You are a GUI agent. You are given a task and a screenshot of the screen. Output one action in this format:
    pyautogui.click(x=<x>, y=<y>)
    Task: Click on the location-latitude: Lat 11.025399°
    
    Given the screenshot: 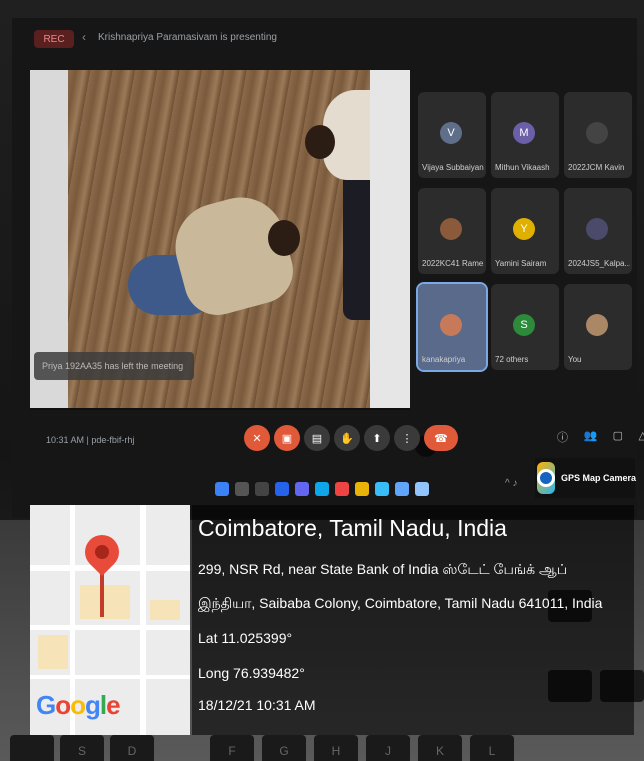 What is the action you would take?
    pyautogui.click(x=245, y=638)
    